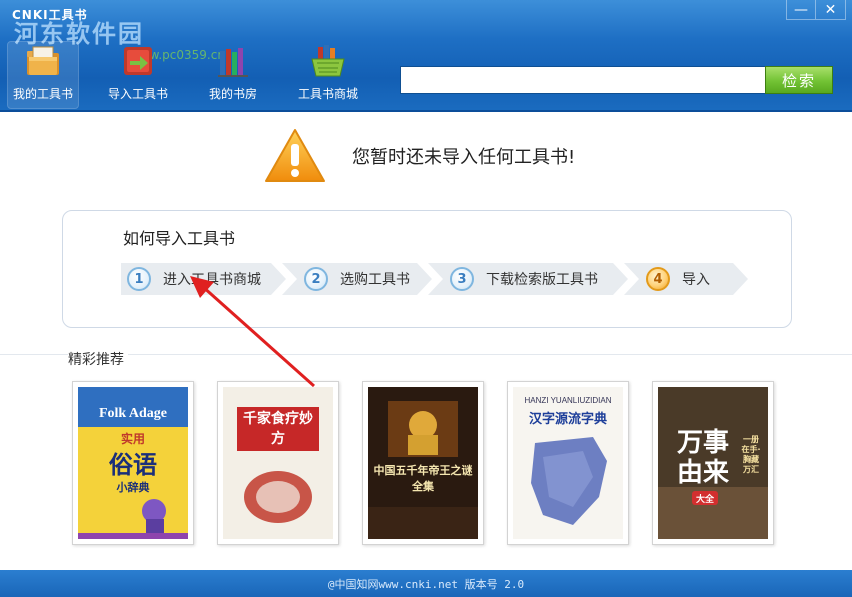  Describe the element at coordinates (705, 499) in the screenshot. I see `book-sub-label: 大全` at that location.